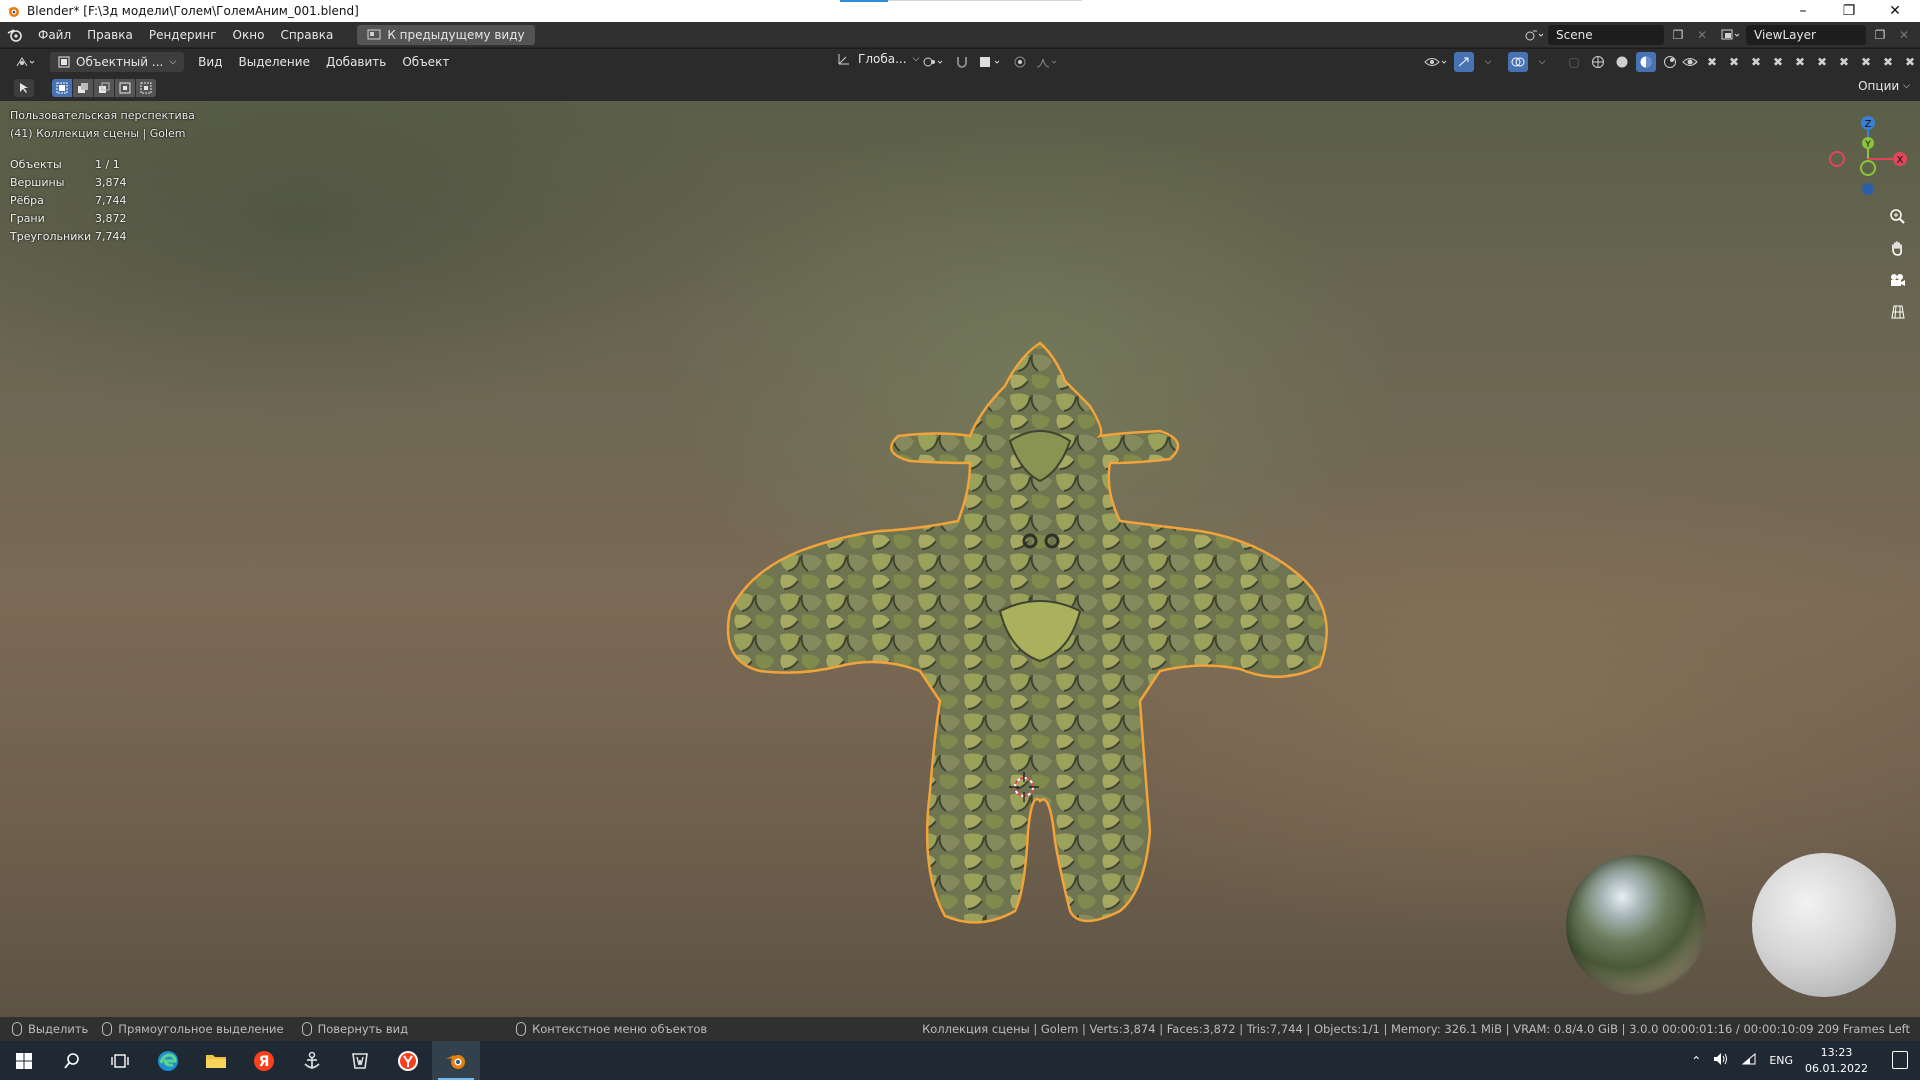  I want to click on hand-pan-icon, so click(1897, 248).